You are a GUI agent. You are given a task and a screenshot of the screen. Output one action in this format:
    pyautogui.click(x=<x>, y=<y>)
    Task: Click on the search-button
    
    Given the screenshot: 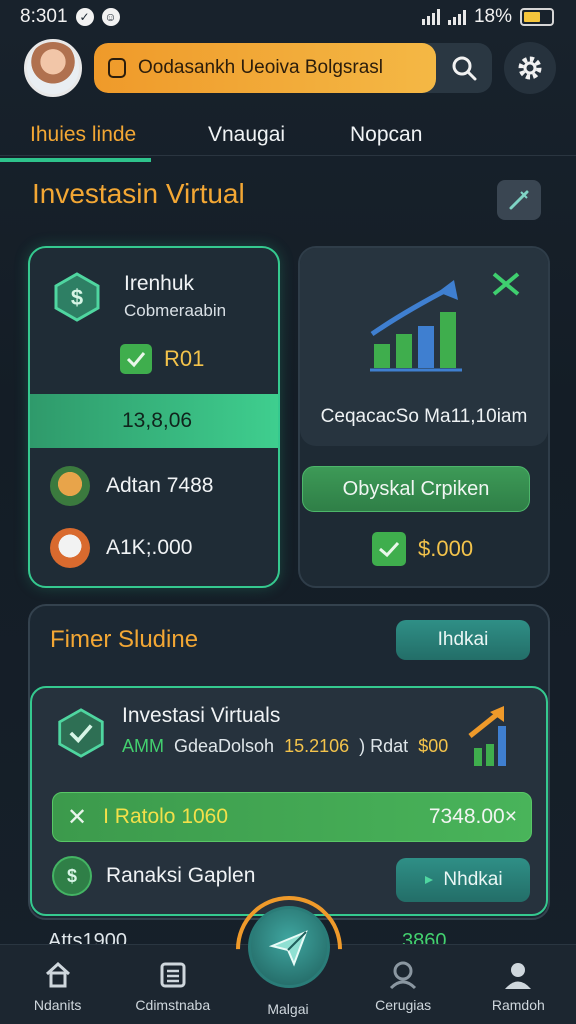 What is the action you would take?
    pyautogui.click(x=464, y=68)
    